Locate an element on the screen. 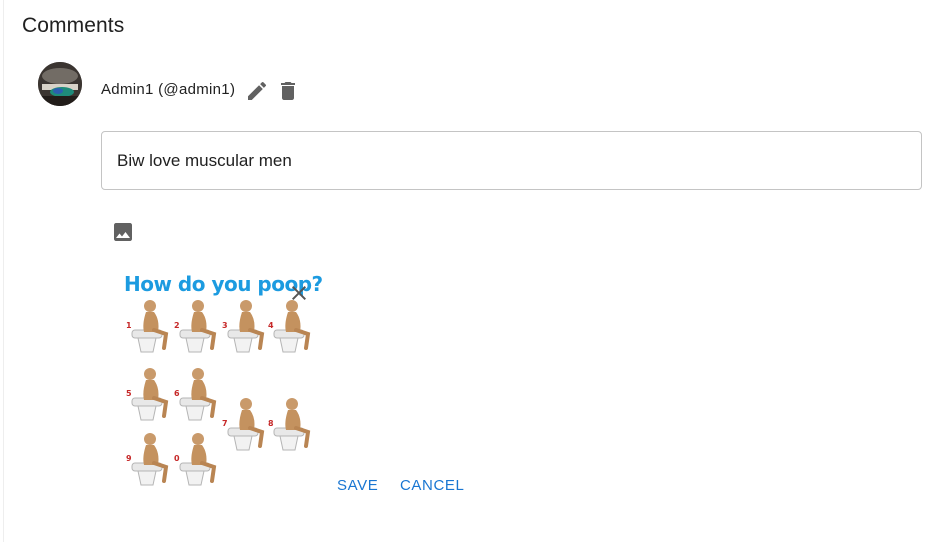  avatar-image is located at coordinates (60, 84).